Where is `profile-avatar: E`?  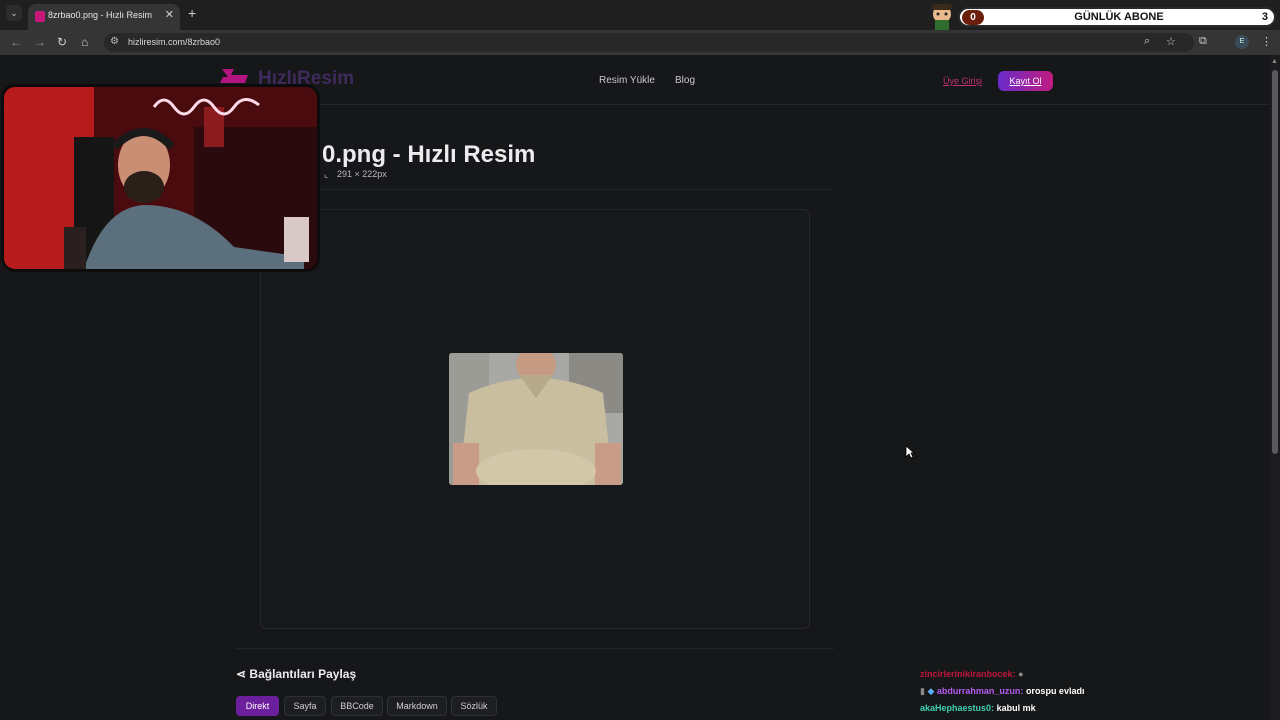 profile-avatar: E is located at coordinates (1242, 42).